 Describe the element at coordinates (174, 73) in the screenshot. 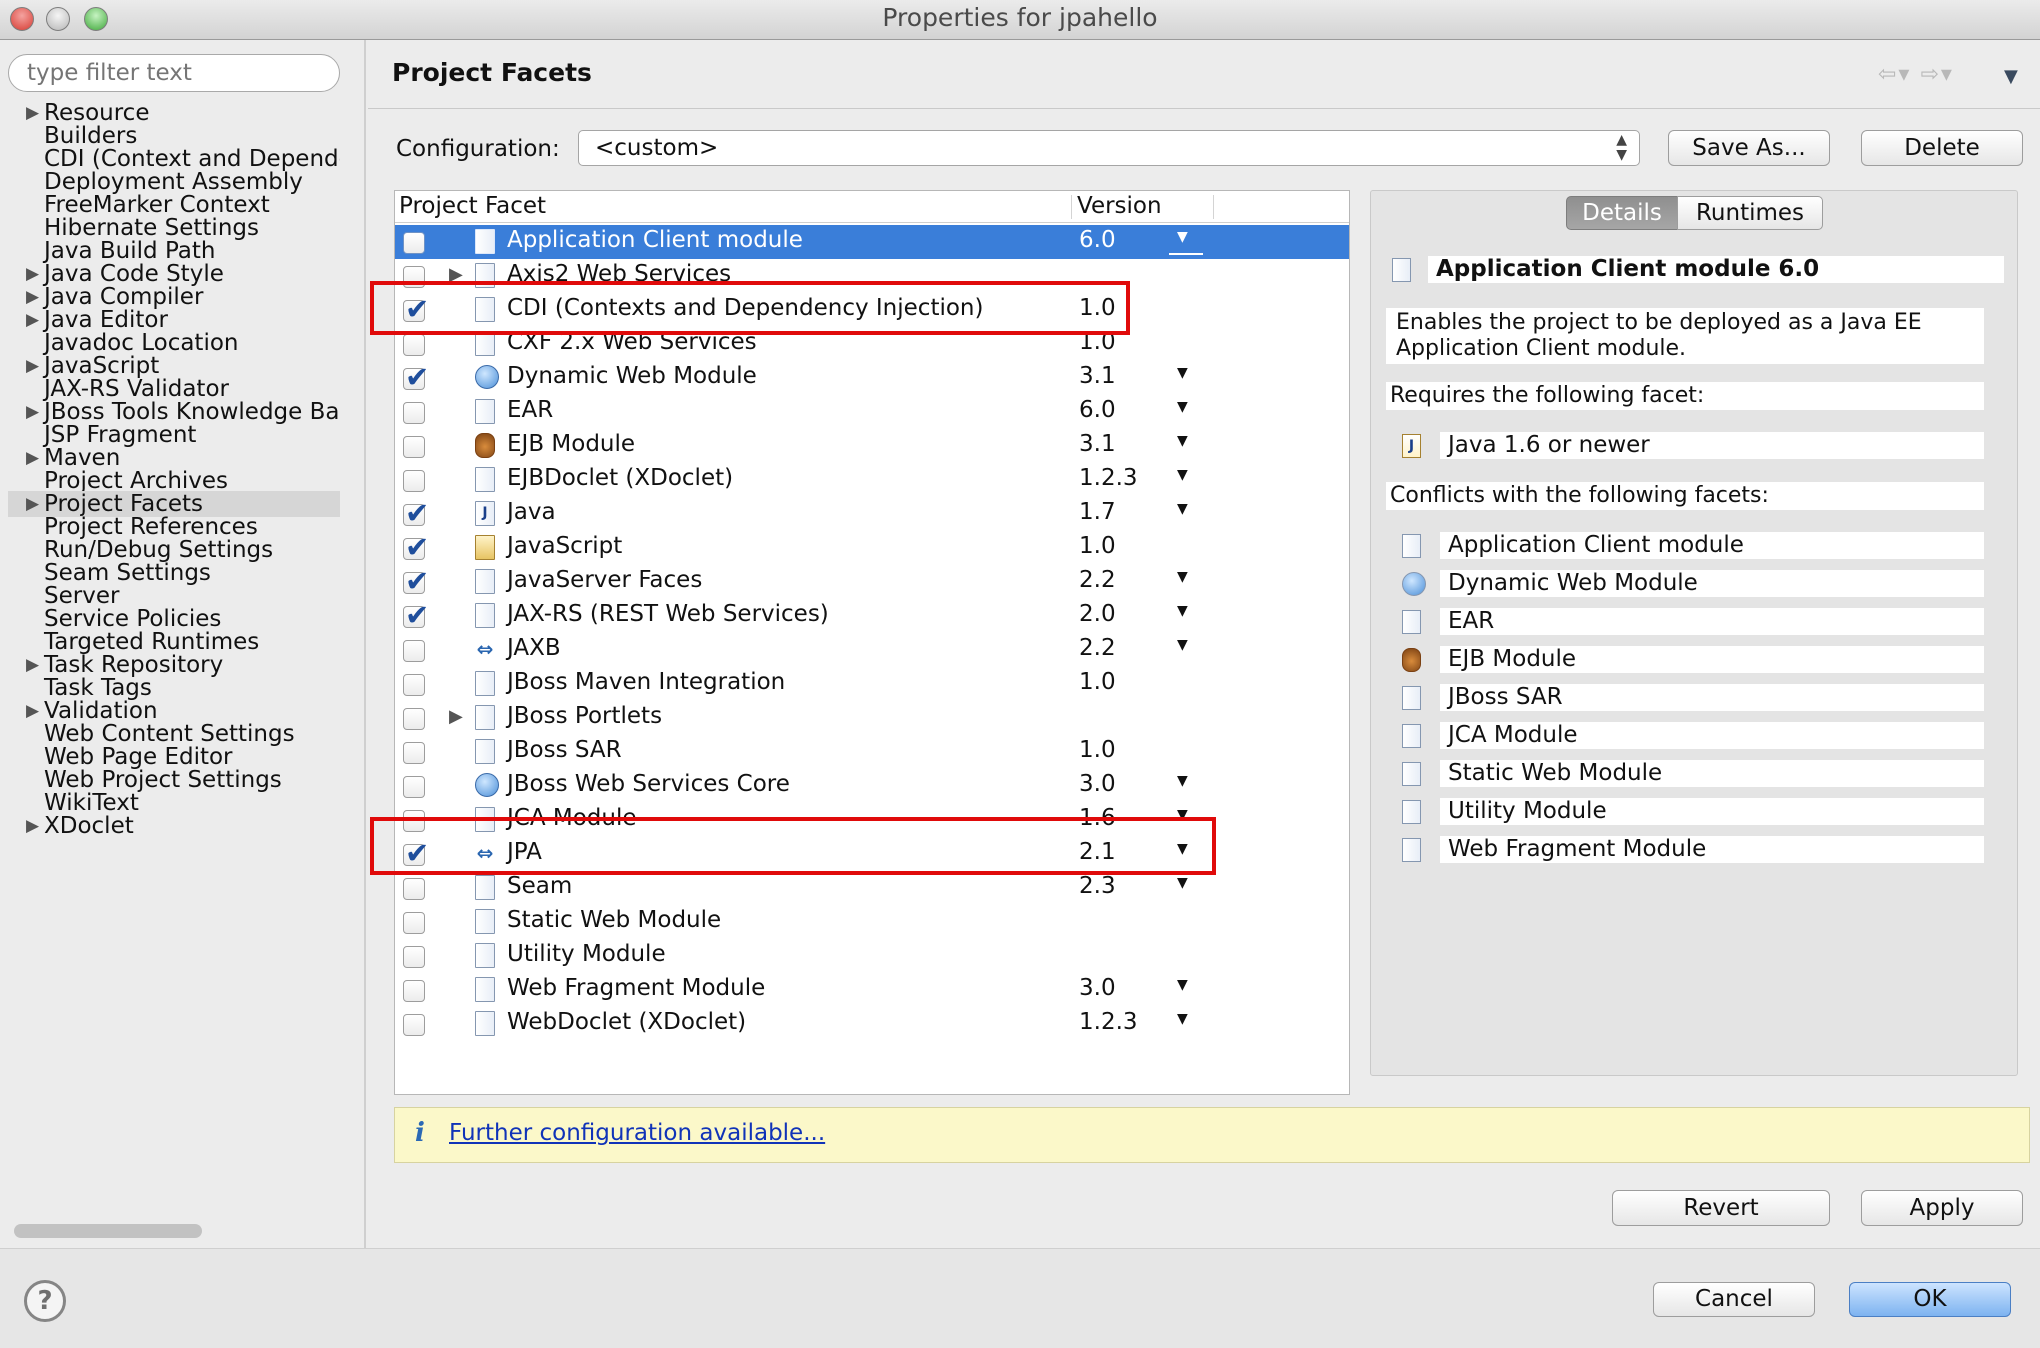

I see `filter-input` at that location.